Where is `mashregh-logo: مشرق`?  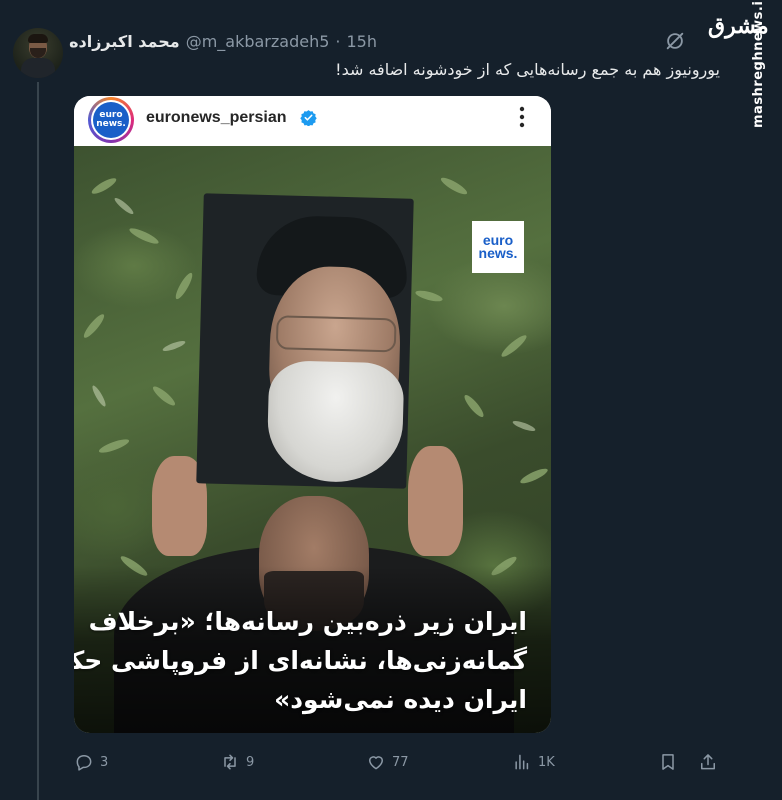
mashregh-logo: مشرق is located at coordinates (738, 26).